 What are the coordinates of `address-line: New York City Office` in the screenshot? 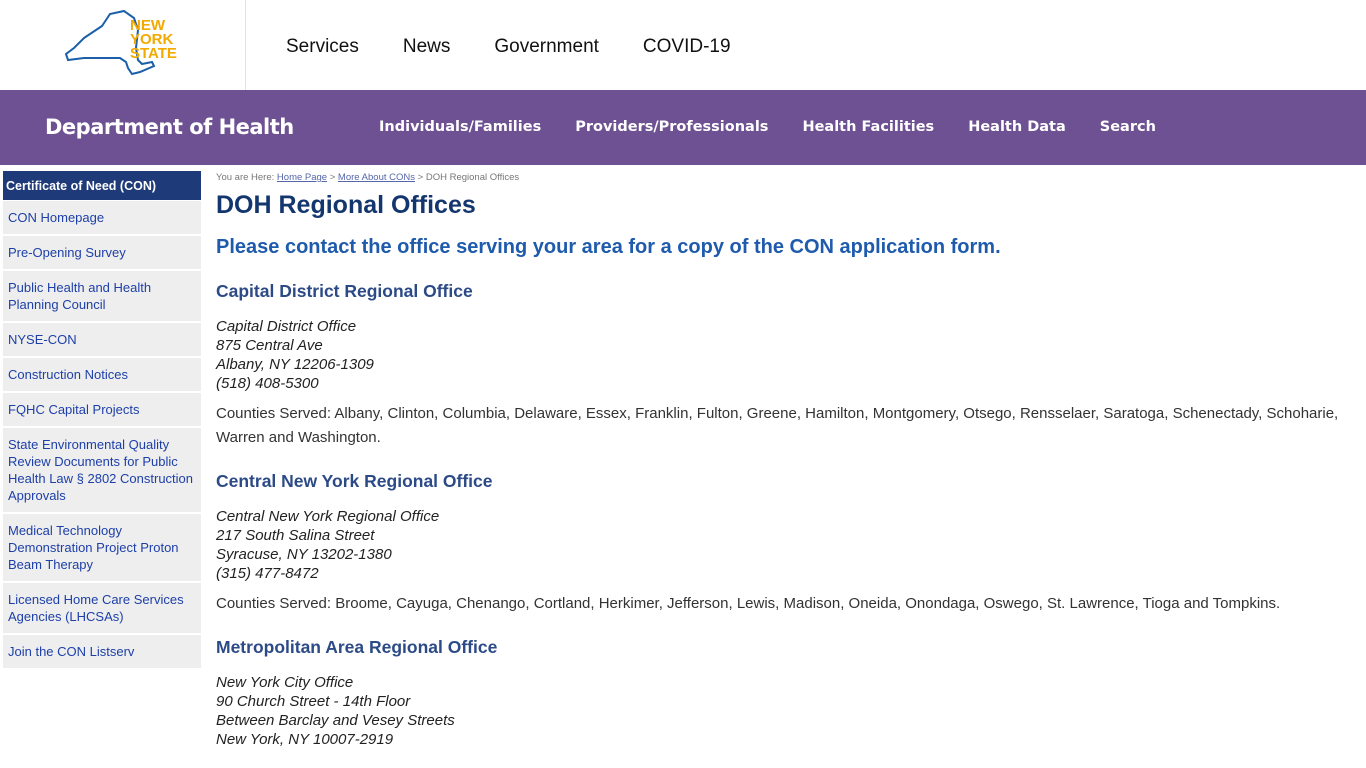 It's located at (285, 682).